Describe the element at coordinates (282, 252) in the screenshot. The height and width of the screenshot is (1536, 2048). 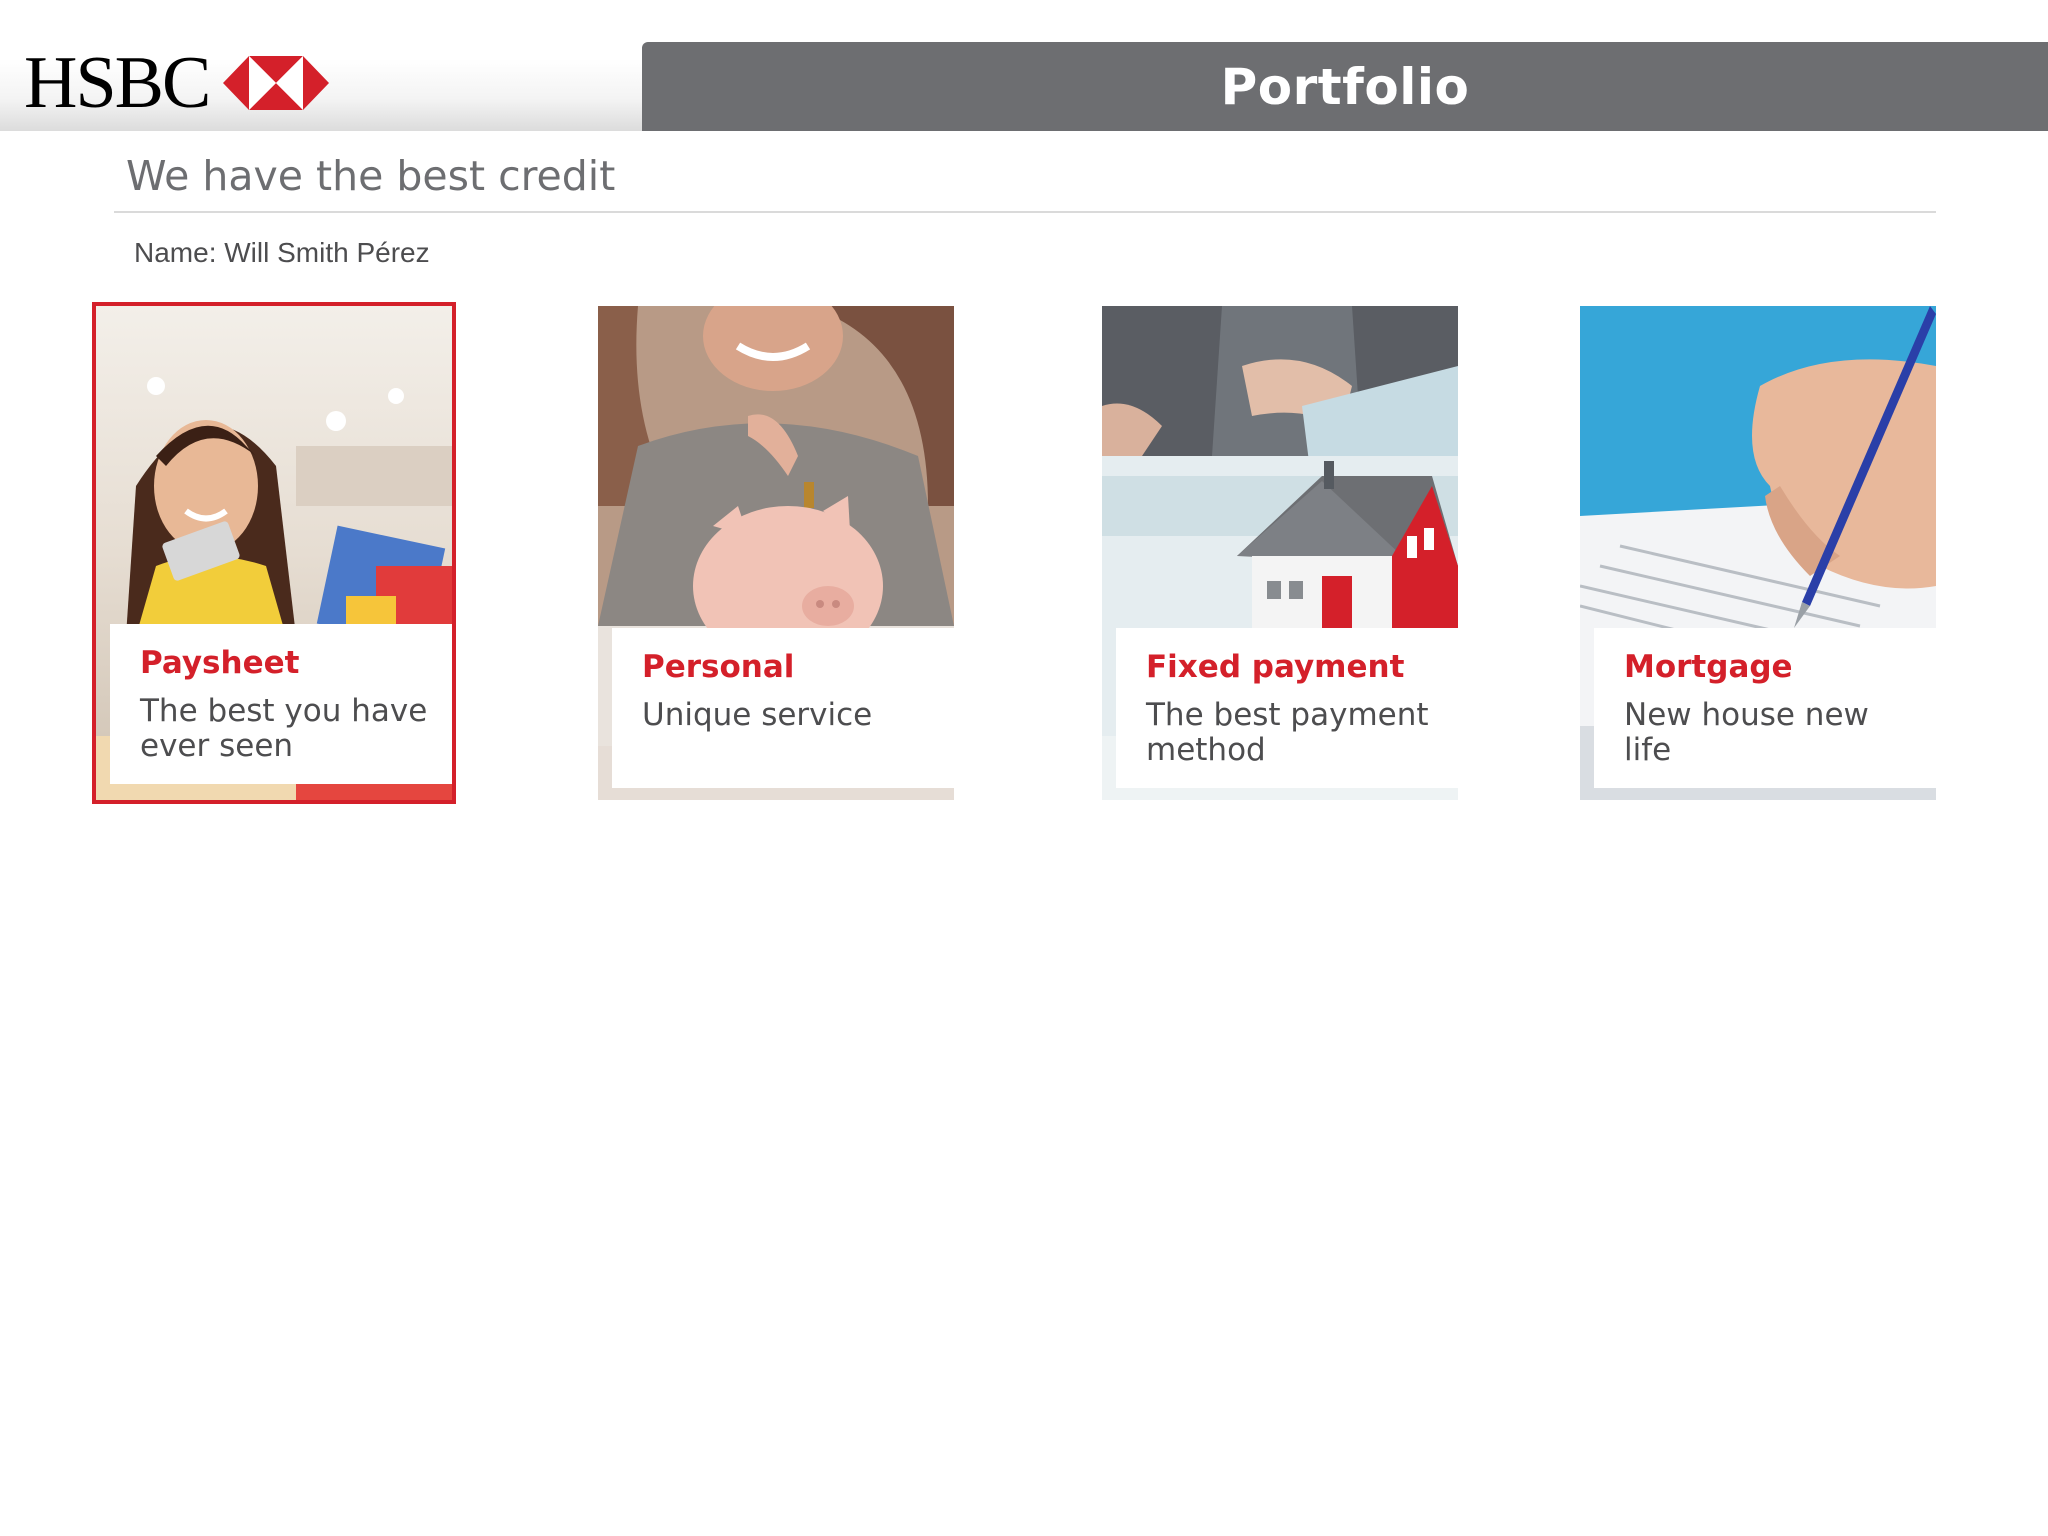
I see `client-name: Name: Will Smith Pérez` at that location.